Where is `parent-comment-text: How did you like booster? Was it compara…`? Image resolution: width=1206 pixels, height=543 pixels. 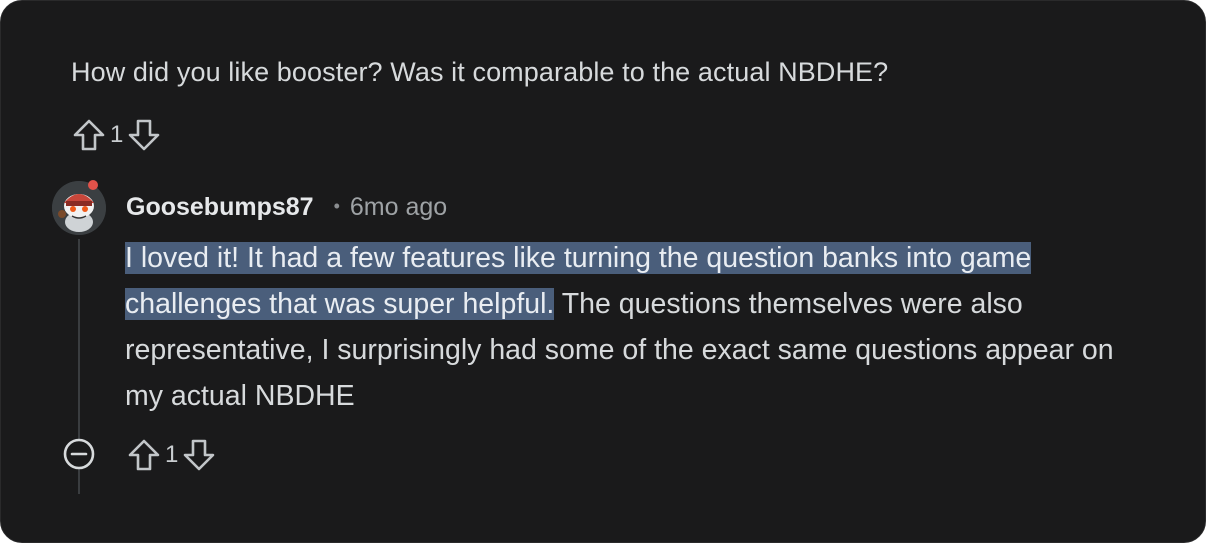
parent-comment-text: How did you like booster? Was it compara… is located at coordinates (480, 72).